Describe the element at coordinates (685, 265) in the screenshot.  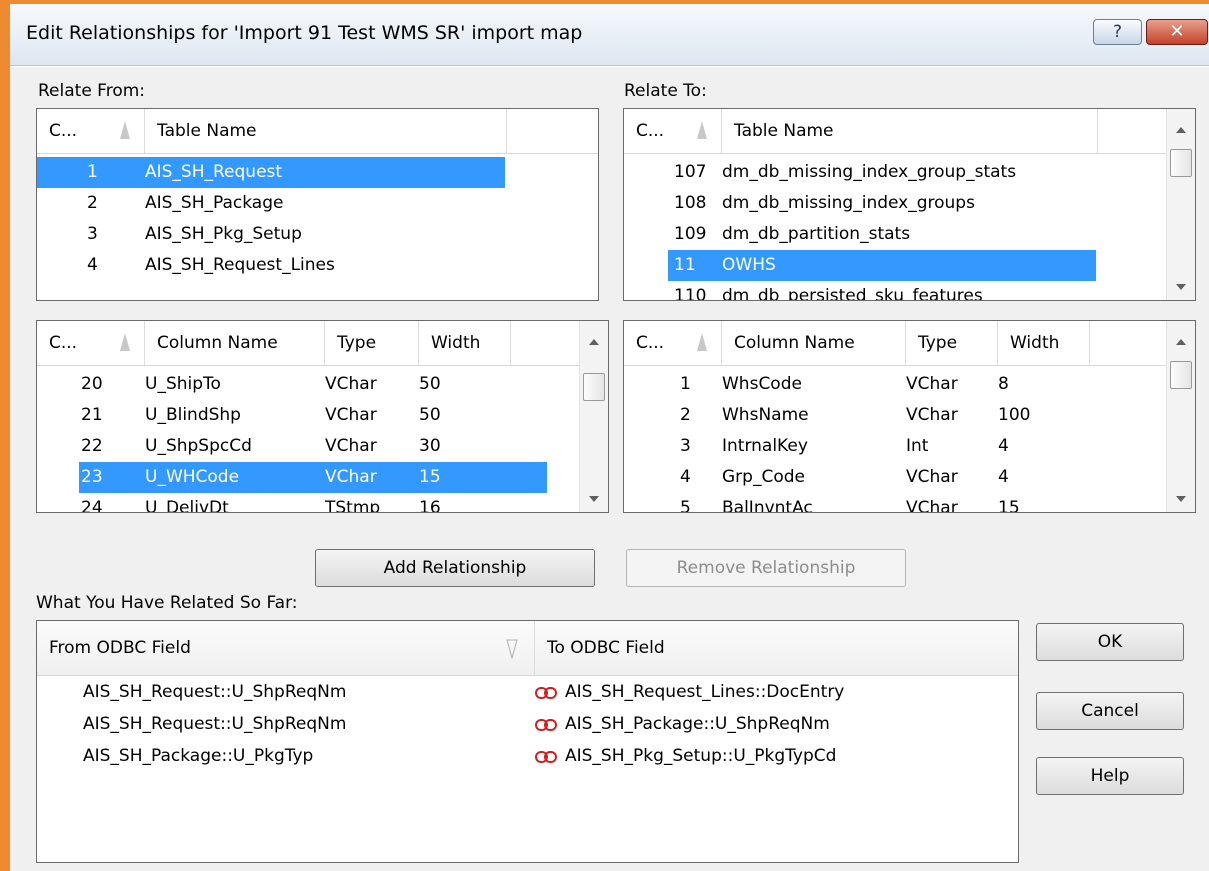
I see `row-number: 11` at that location.